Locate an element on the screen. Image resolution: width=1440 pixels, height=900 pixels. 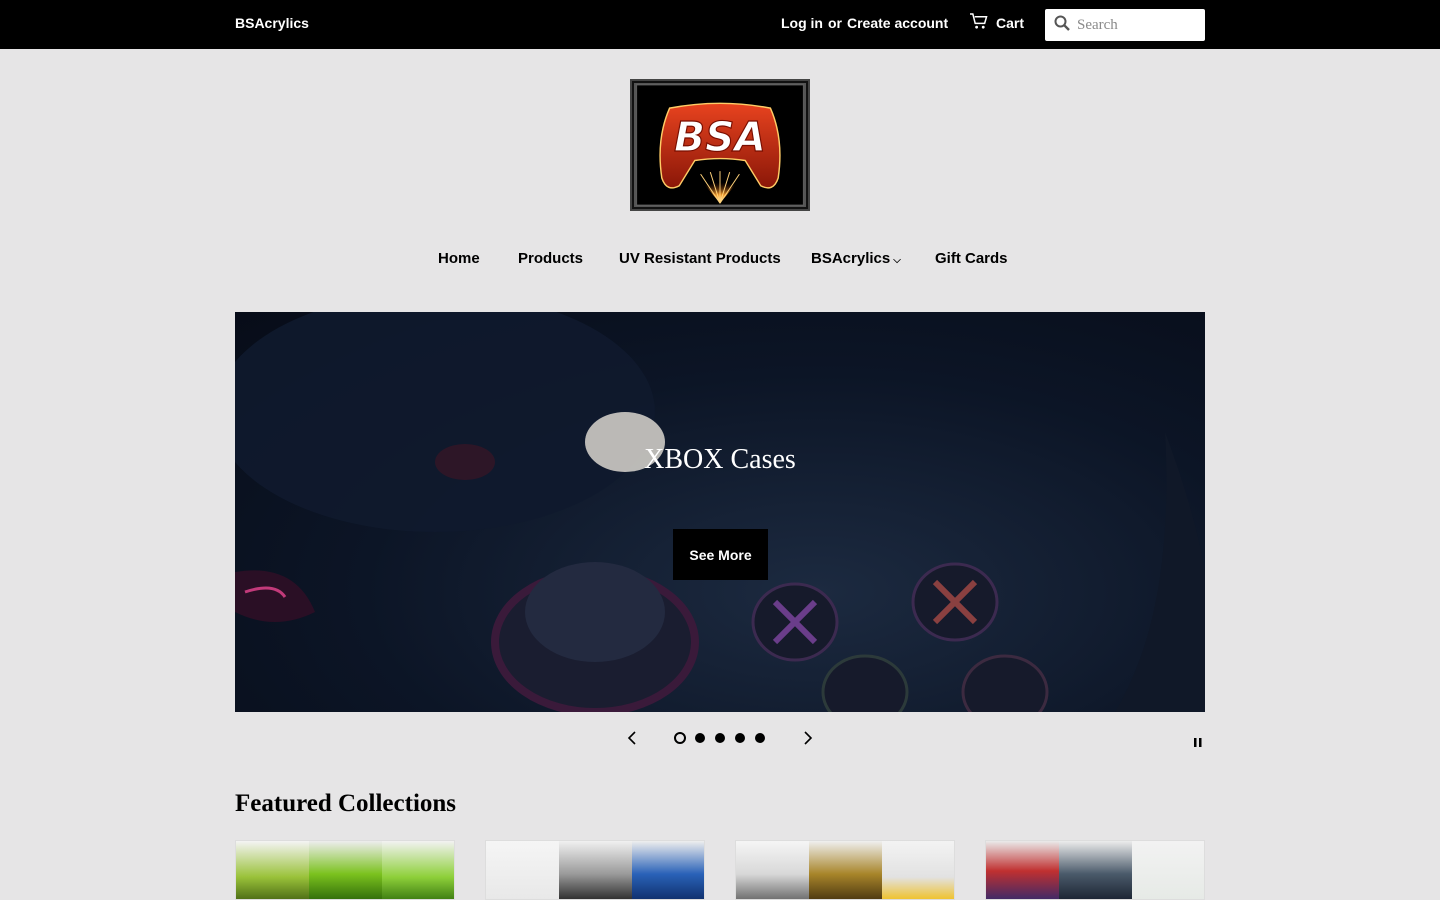
nav-bsacrylics-label: BSAcrylics is located at coordinates (851, 258).